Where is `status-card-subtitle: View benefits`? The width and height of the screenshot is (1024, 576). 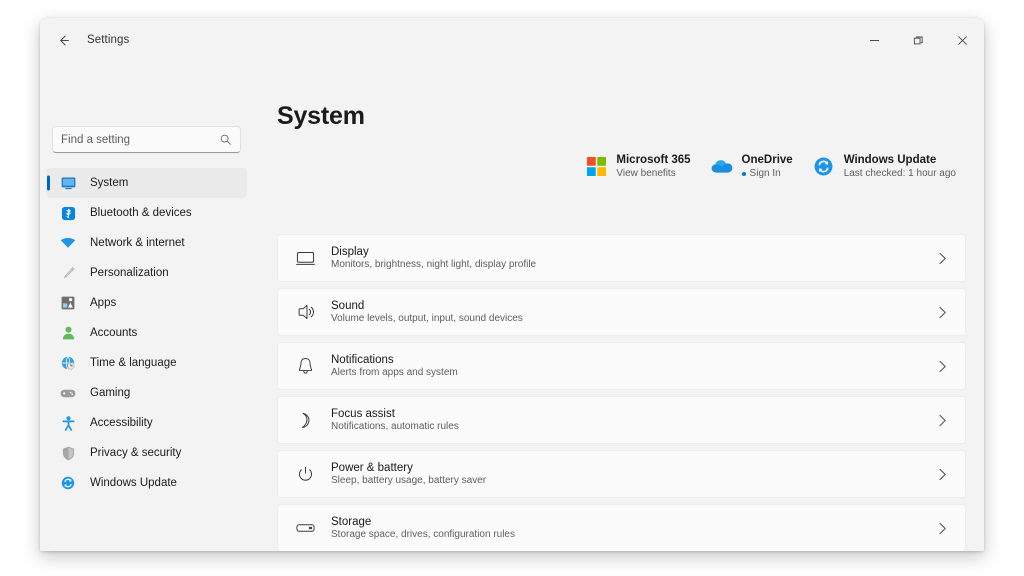 status-card-subtitle: View benefits is located at coordinates (653, 173).